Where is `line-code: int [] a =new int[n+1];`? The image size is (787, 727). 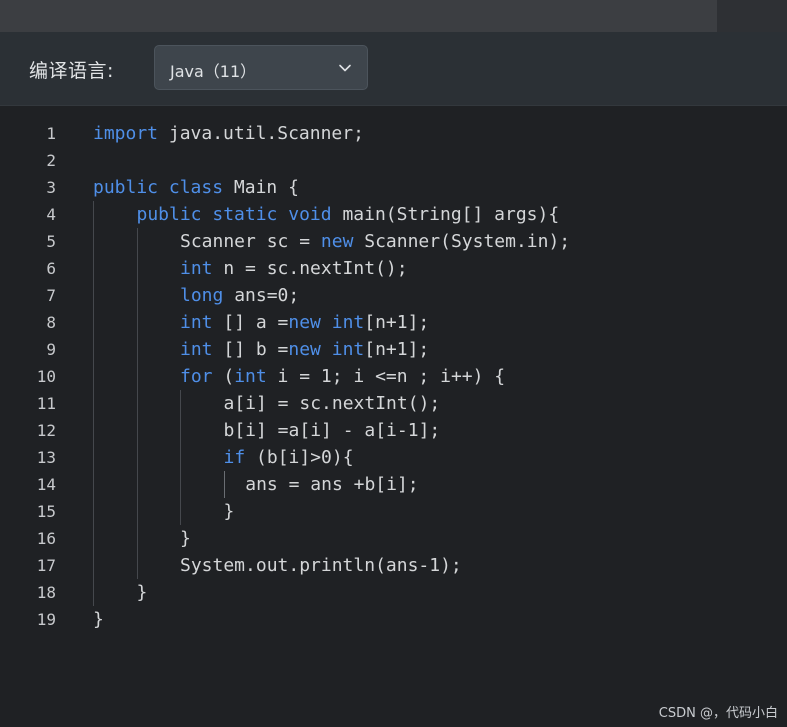
line-code: int [] a =new int[n+1]; is located at coordinates (305, 322).